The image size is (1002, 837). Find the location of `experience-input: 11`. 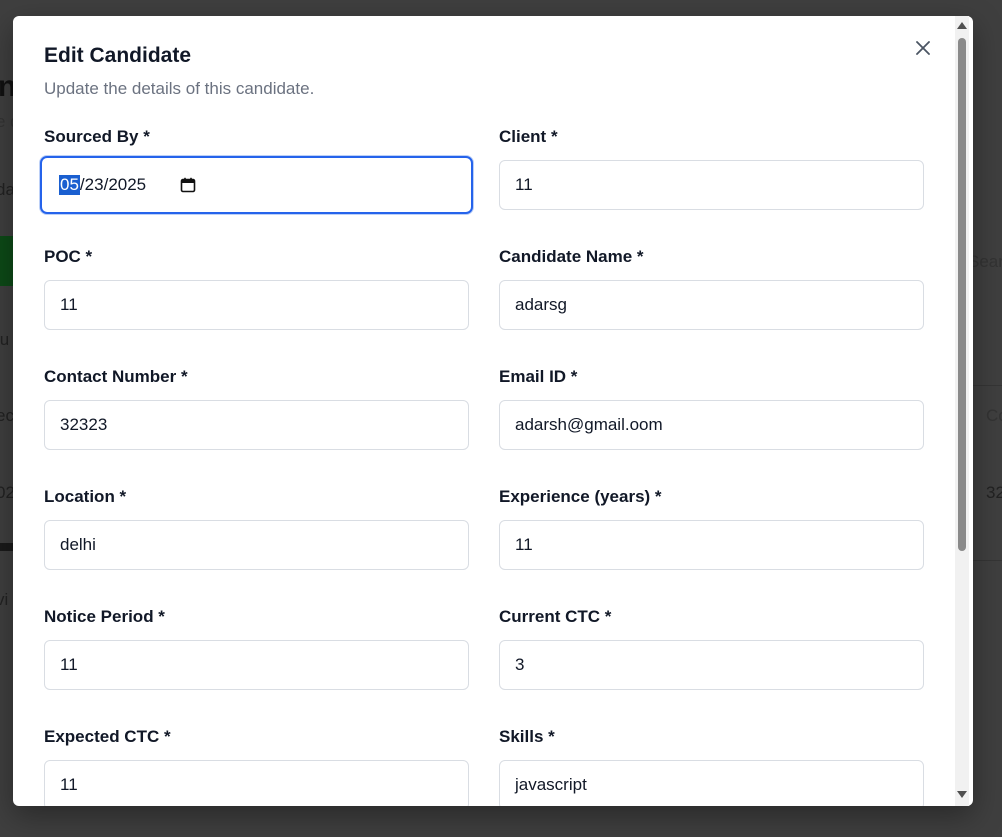

experience-input: 11 is located at coordinates (711, 545).